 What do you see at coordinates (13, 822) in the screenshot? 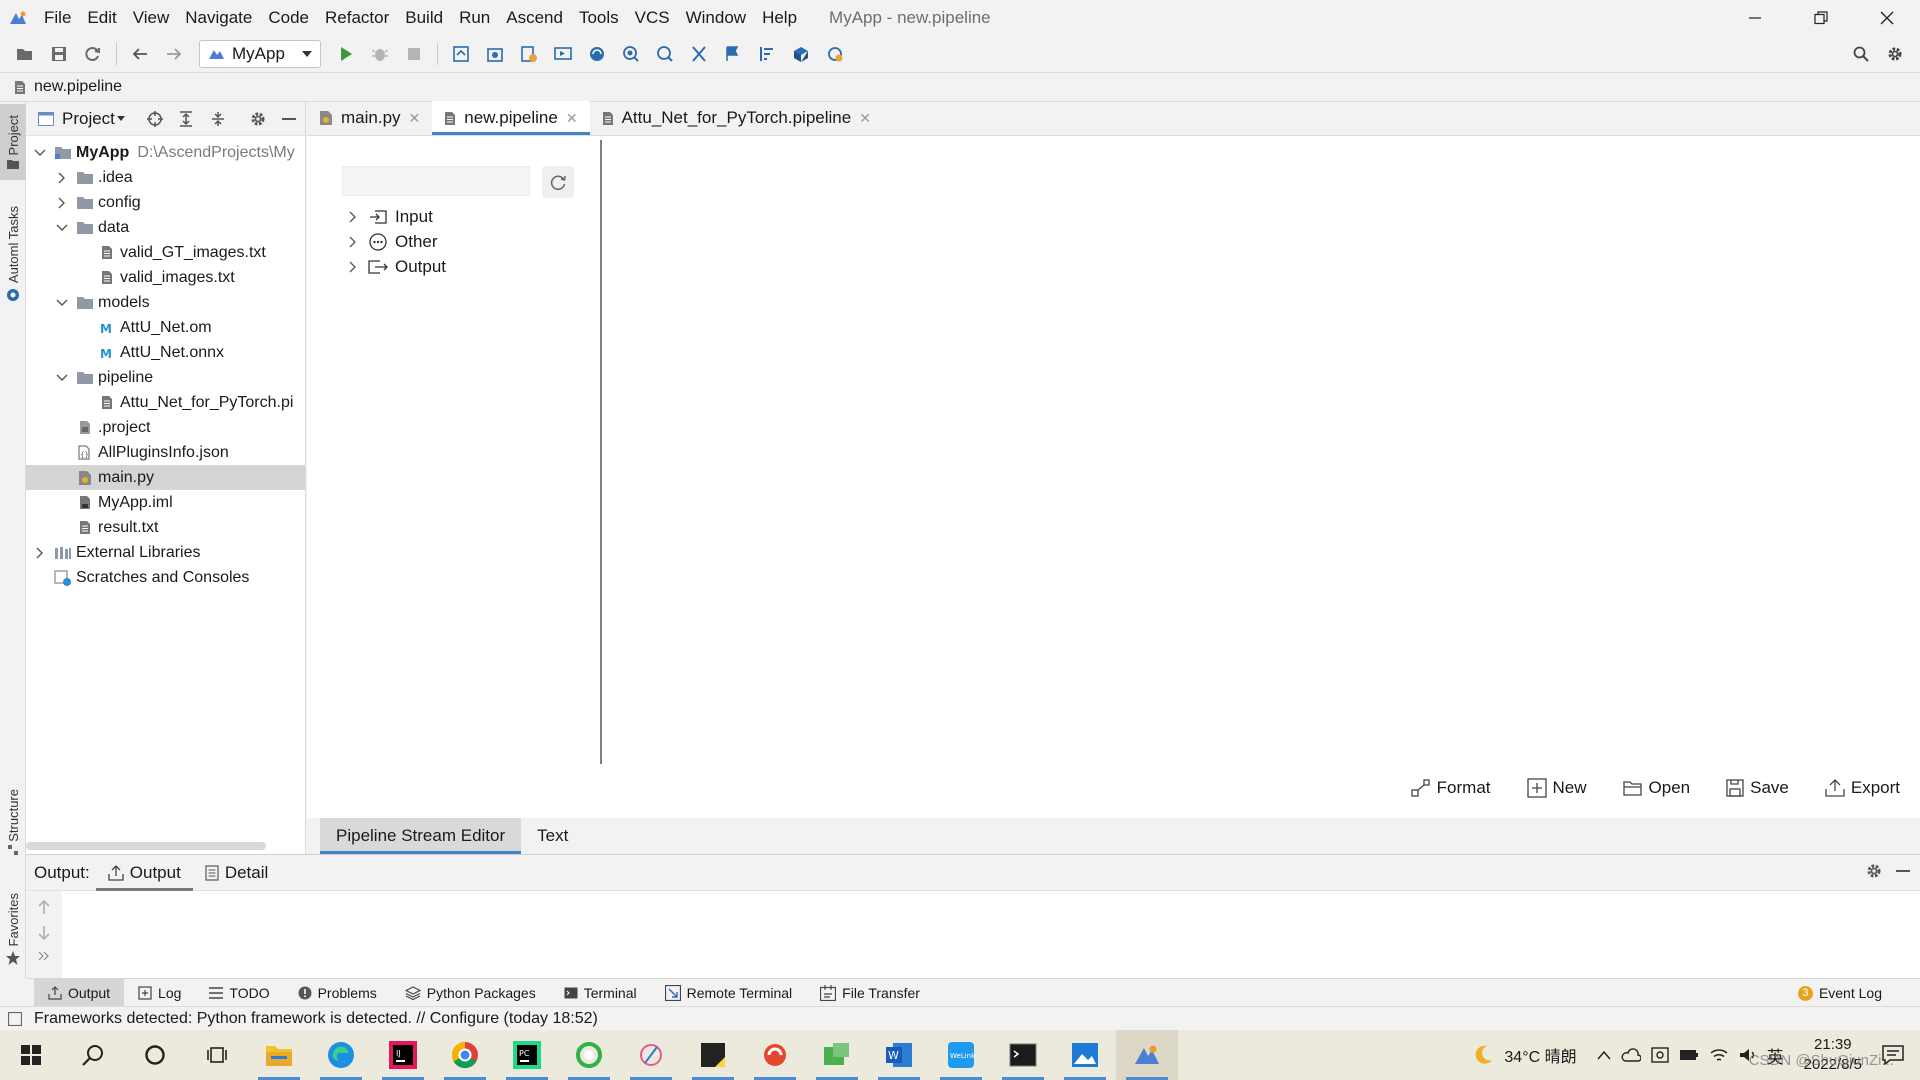
I see `structure-tool-tab: Structure` at bounding box center [13, 822].